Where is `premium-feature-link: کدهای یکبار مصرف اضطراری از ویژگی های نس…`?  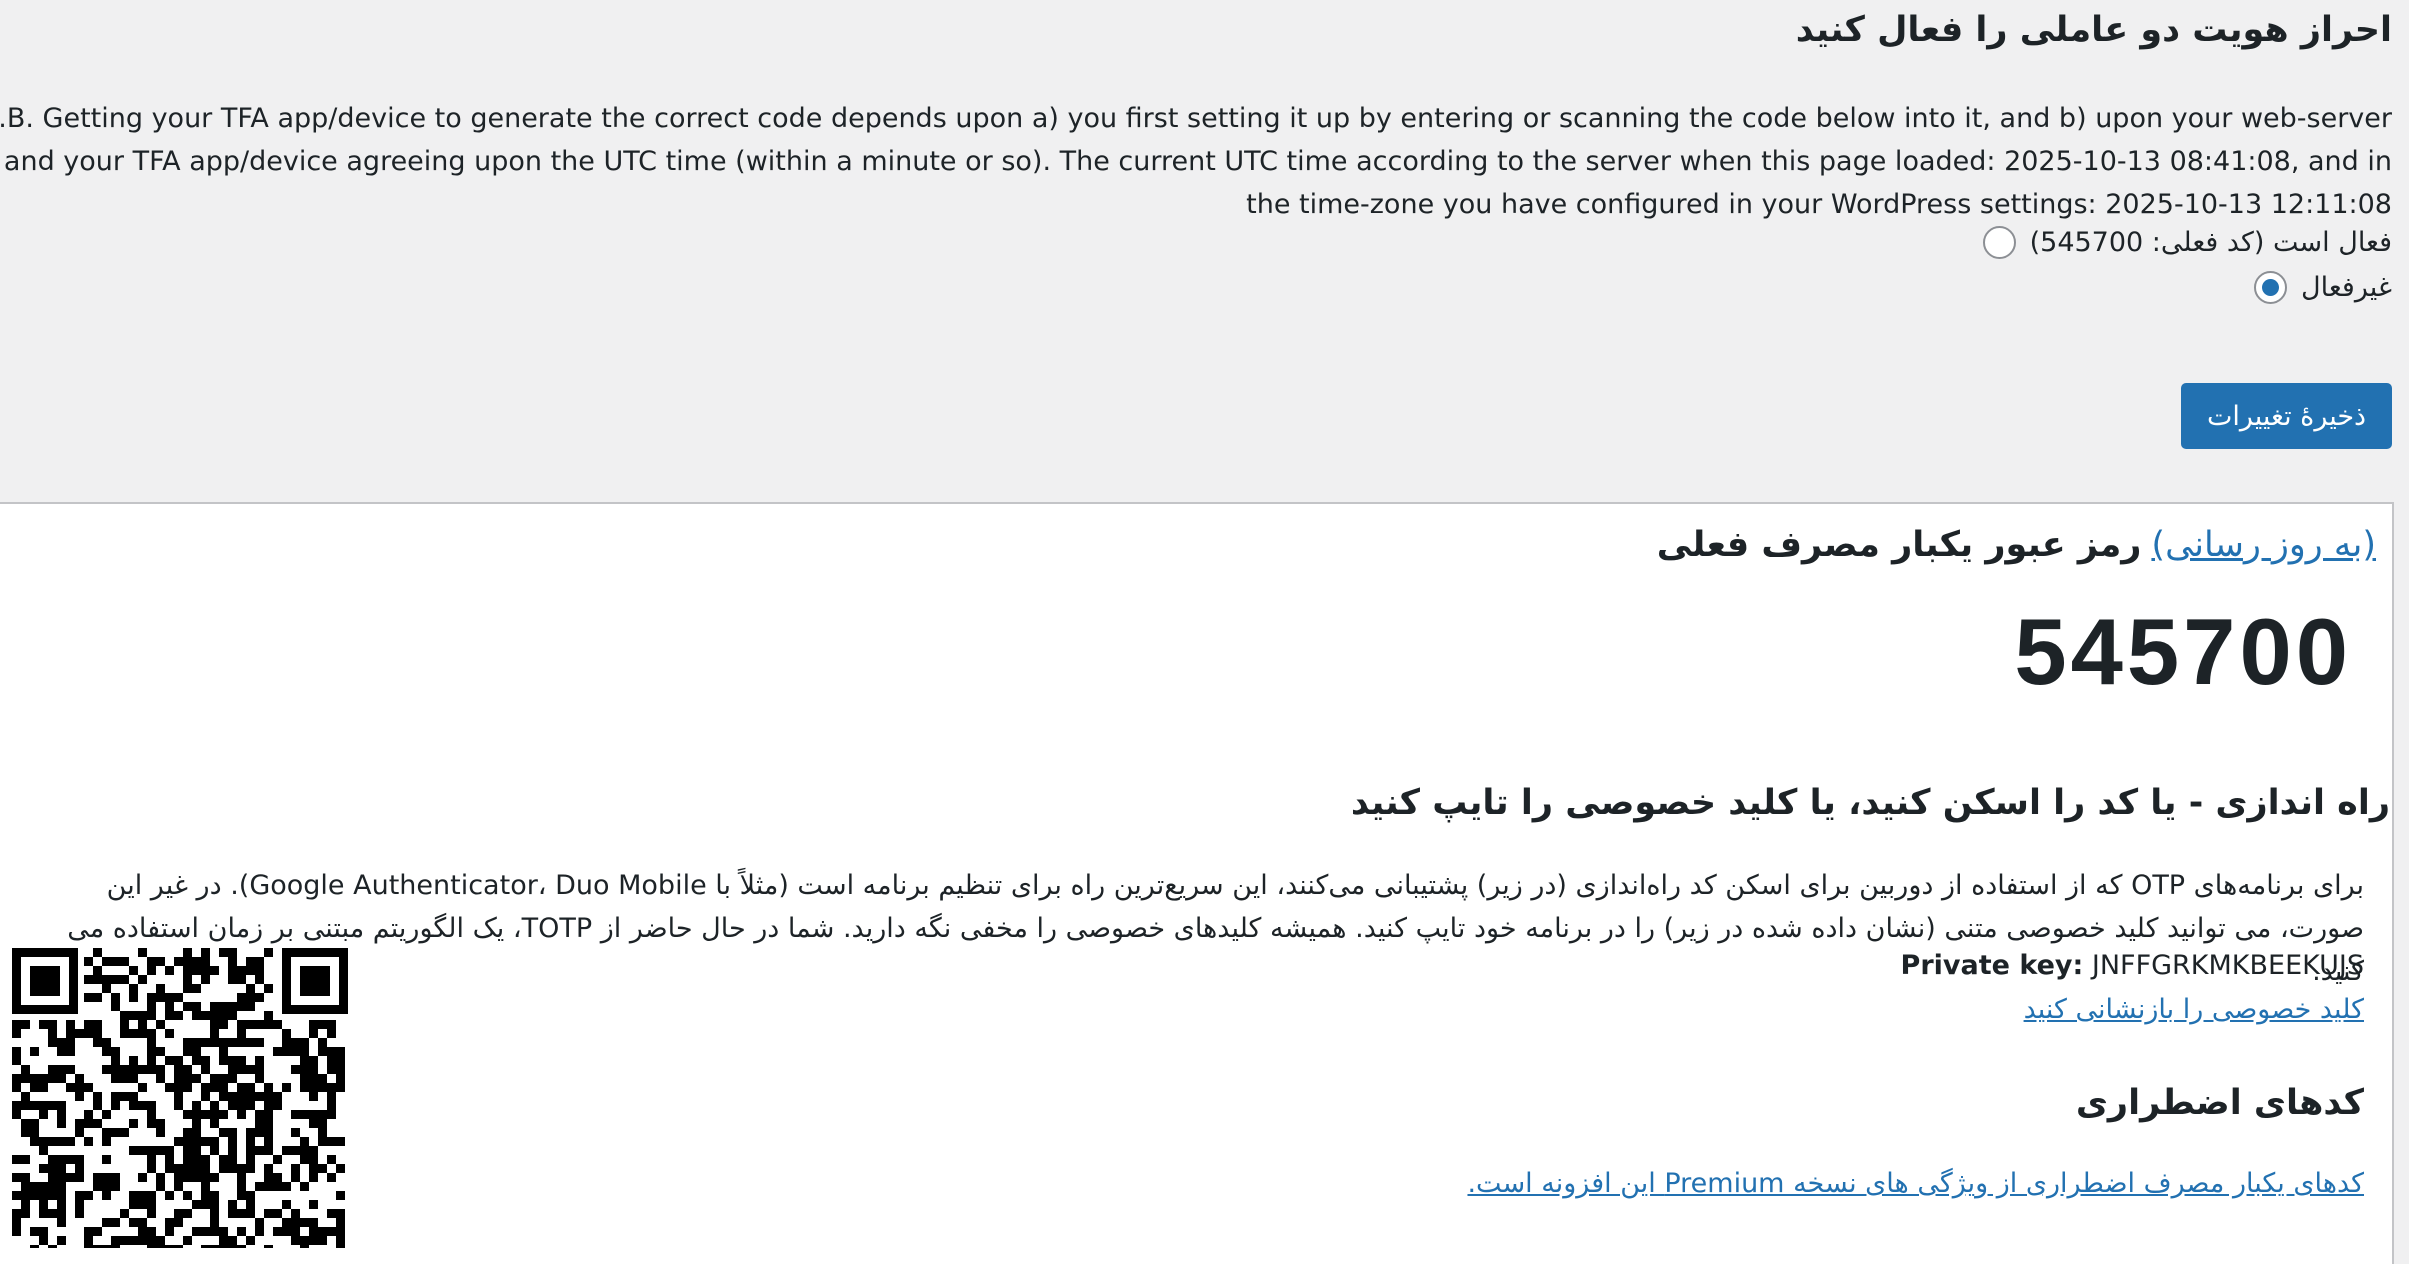
premium-feature-link: کدهای یکبار مصرف اضطراری از ویژگی های نس… is located at coordinates (1915, 1183).